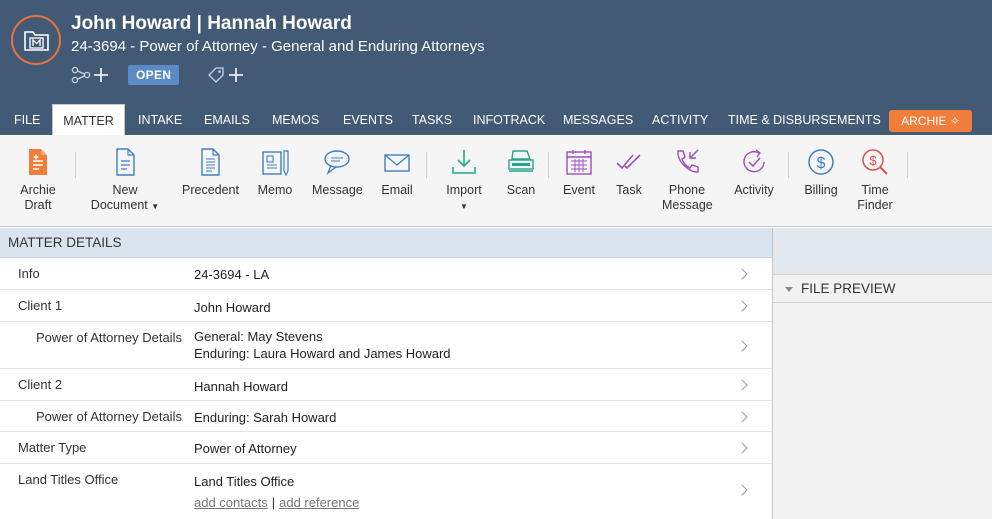 The image size is (992, 519). What do you see at coordinates (386, 385) in the screenshot?
I see `detail-row-client-2: Client 2 Hannah Howard` at bounding box center [386, 385].